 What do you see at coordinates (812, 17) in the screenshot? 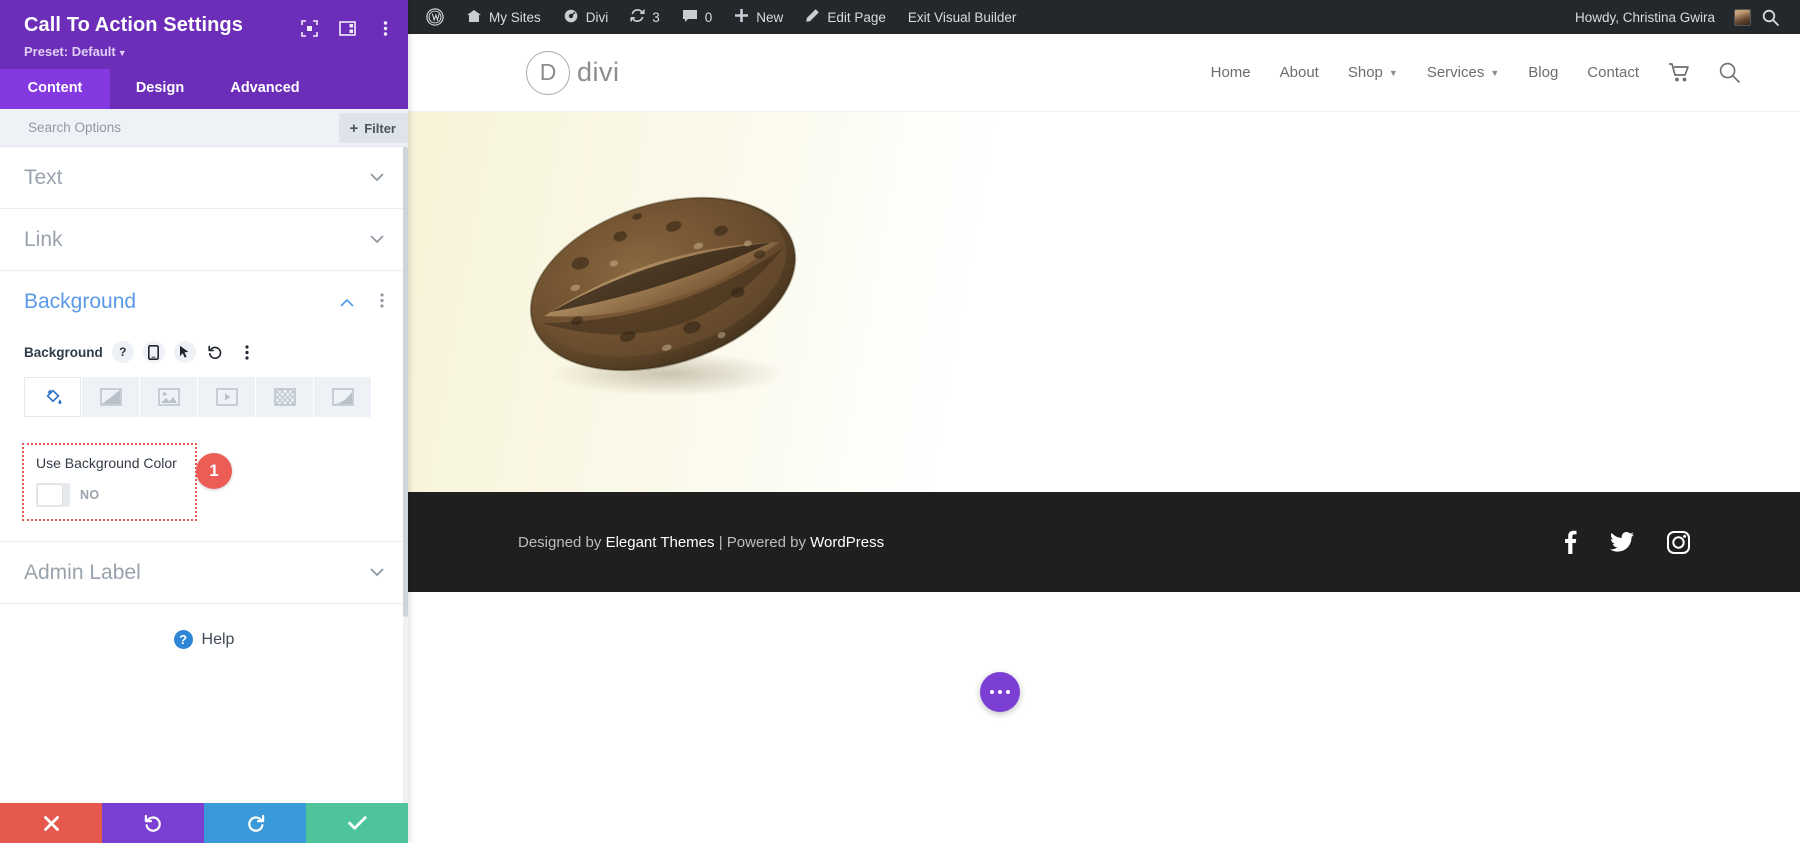
I see `pencil-icon` at bounding box center [812, 17].